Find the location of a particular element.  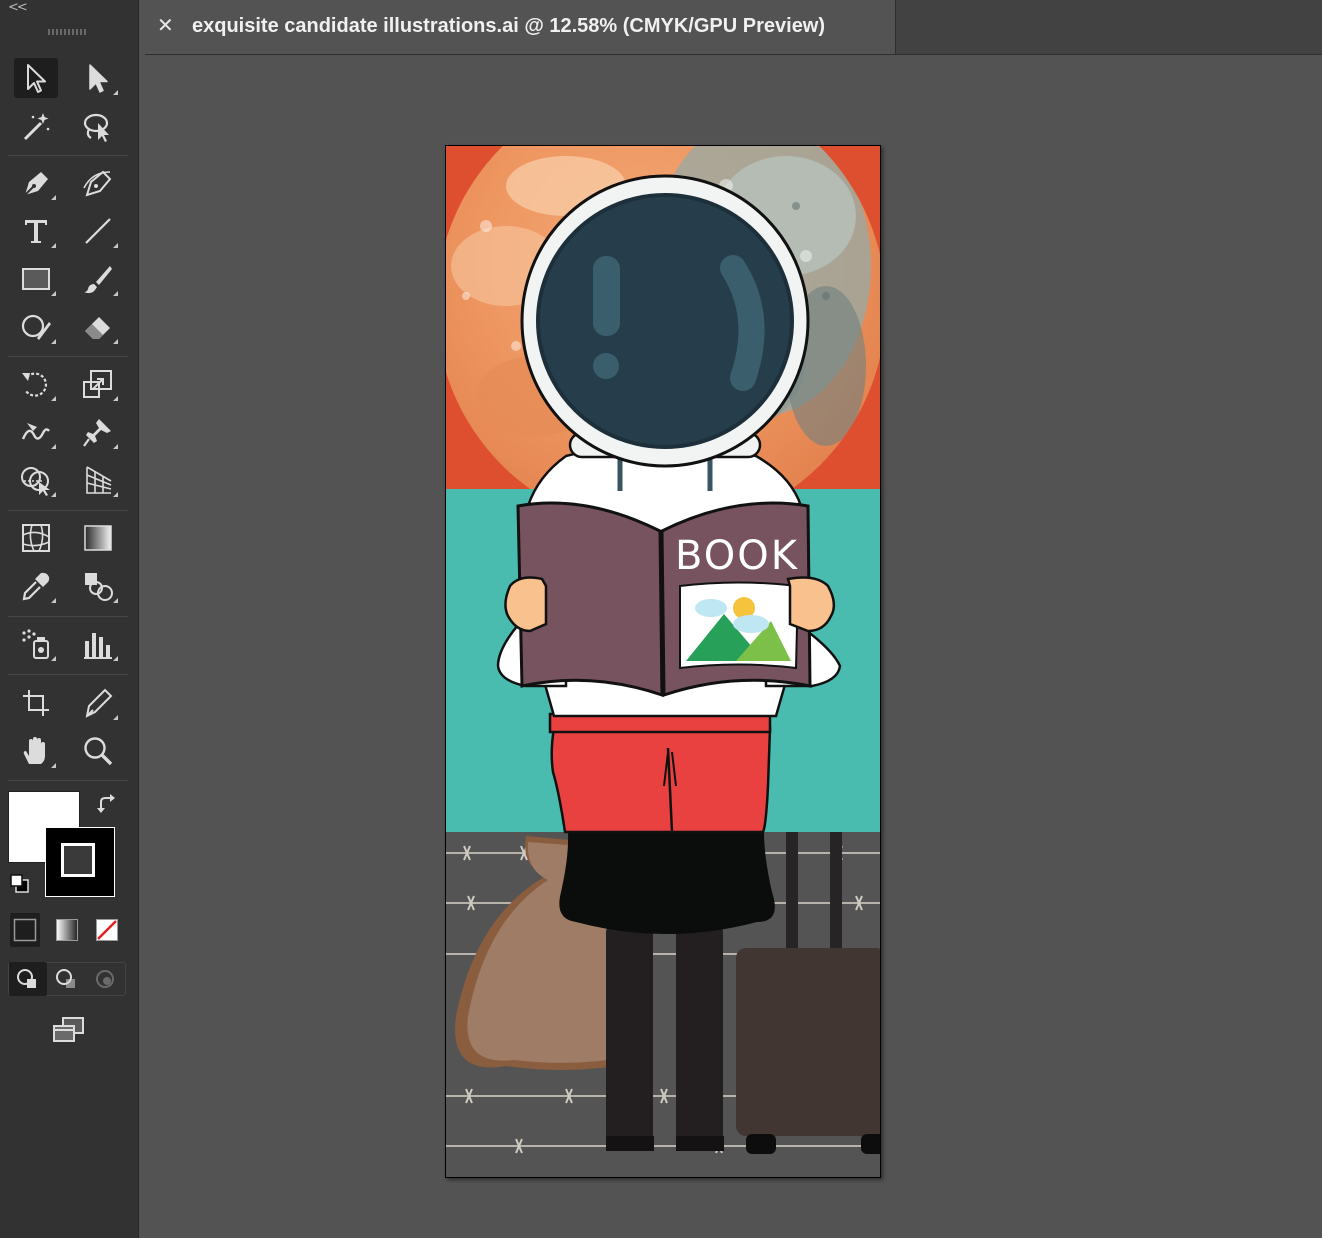

curvature-tool is located at coordinates (98, 183).